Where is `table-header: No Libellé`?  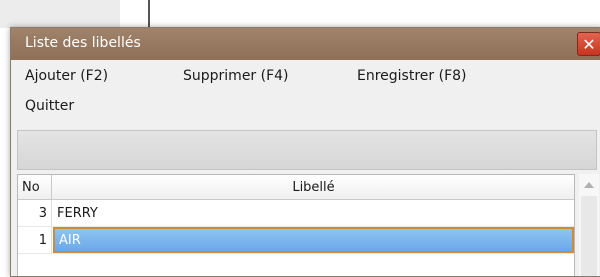 table-header: No Libellé is located at coordinates (296, 187).